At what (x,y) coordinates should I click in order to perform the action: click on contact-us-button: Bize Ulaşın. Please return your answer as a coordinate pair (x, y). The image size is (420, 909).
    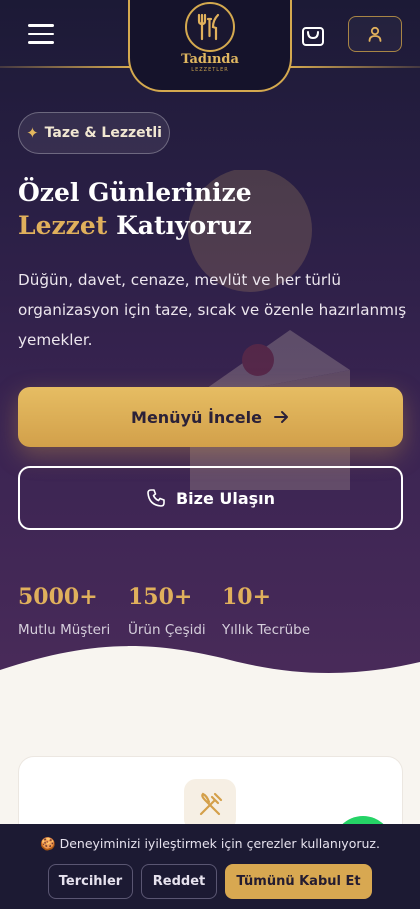
    Looking at the image, I should click on (210, 498).